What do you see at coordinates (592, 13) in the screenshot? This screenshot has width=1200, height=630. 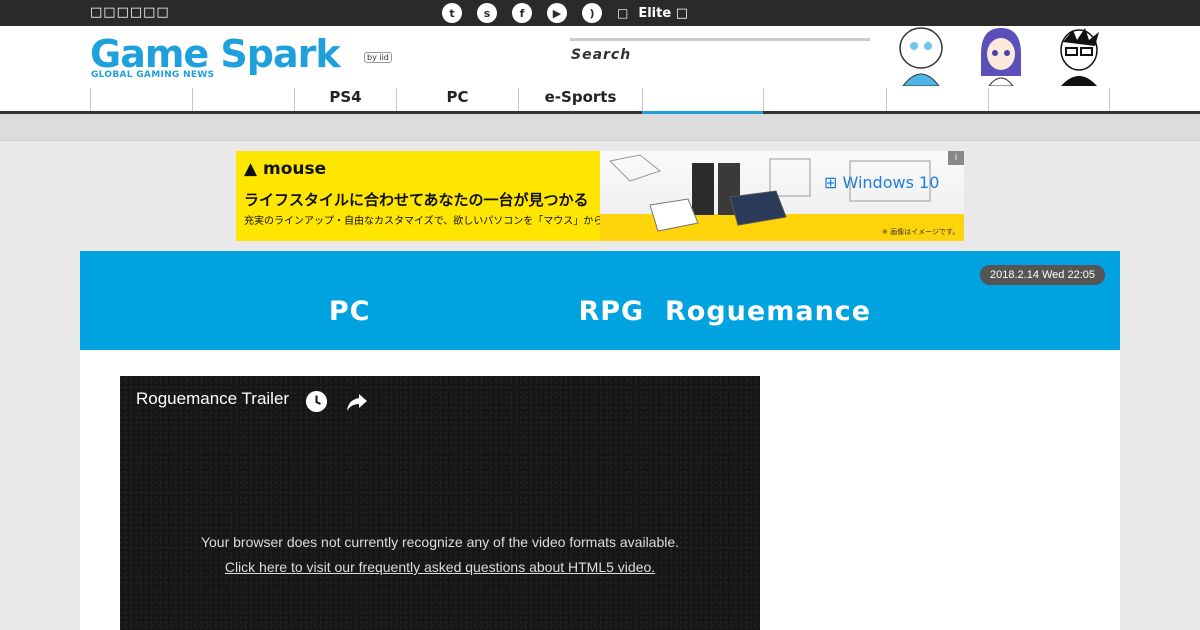 I see `rss-icon: )` at bounding box center [592, 13].